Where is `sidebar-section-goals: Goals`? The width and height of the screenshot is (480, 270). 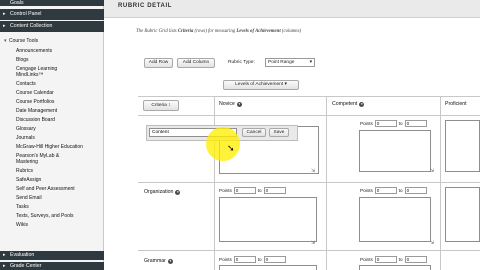
sidebar-section-goals: Goals is located at coordinates (52, 3).